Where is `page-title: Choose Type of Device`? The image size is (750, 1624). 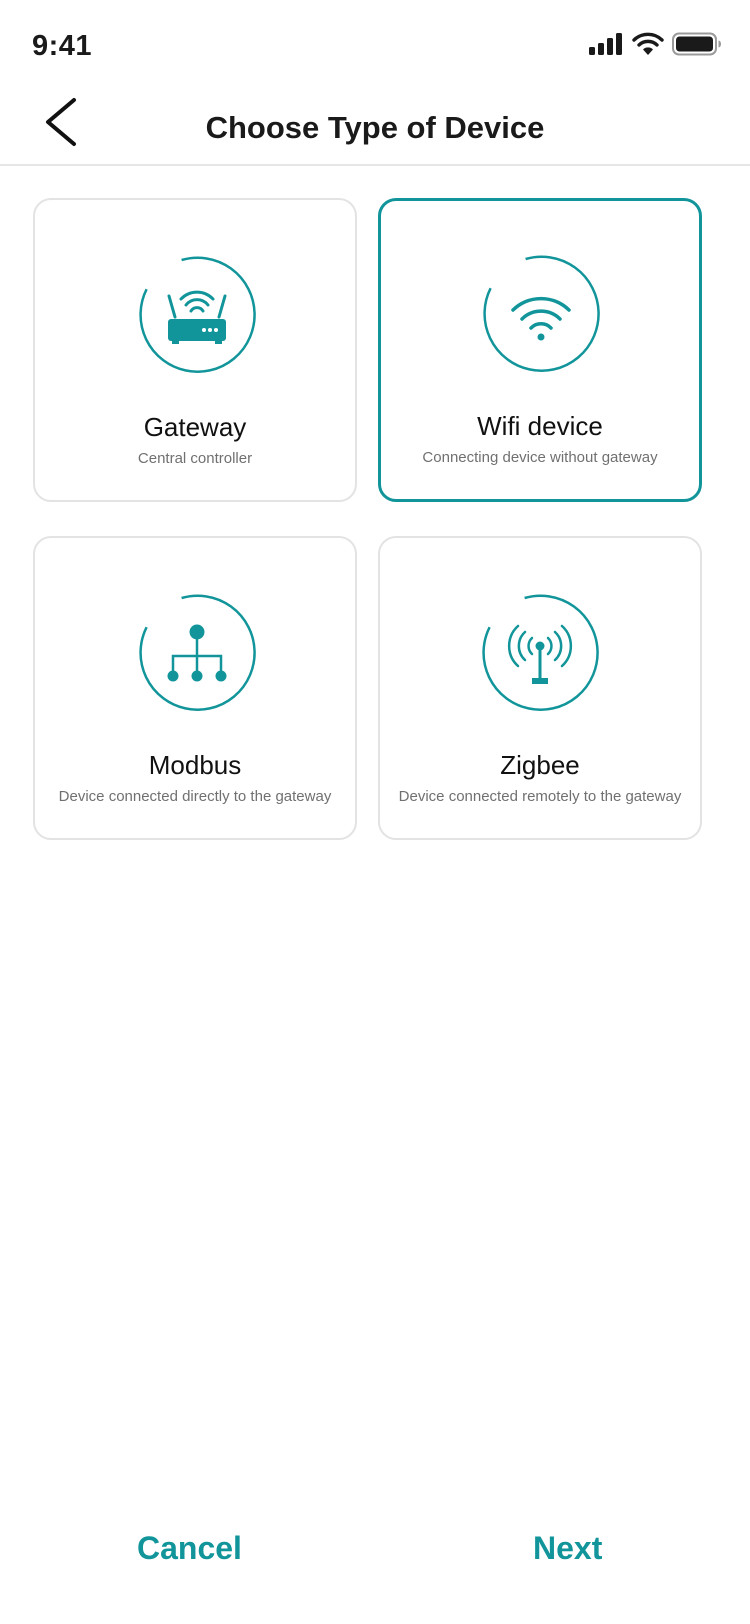 page-title: Choose Type of Device is located at coordinates (375, 127).